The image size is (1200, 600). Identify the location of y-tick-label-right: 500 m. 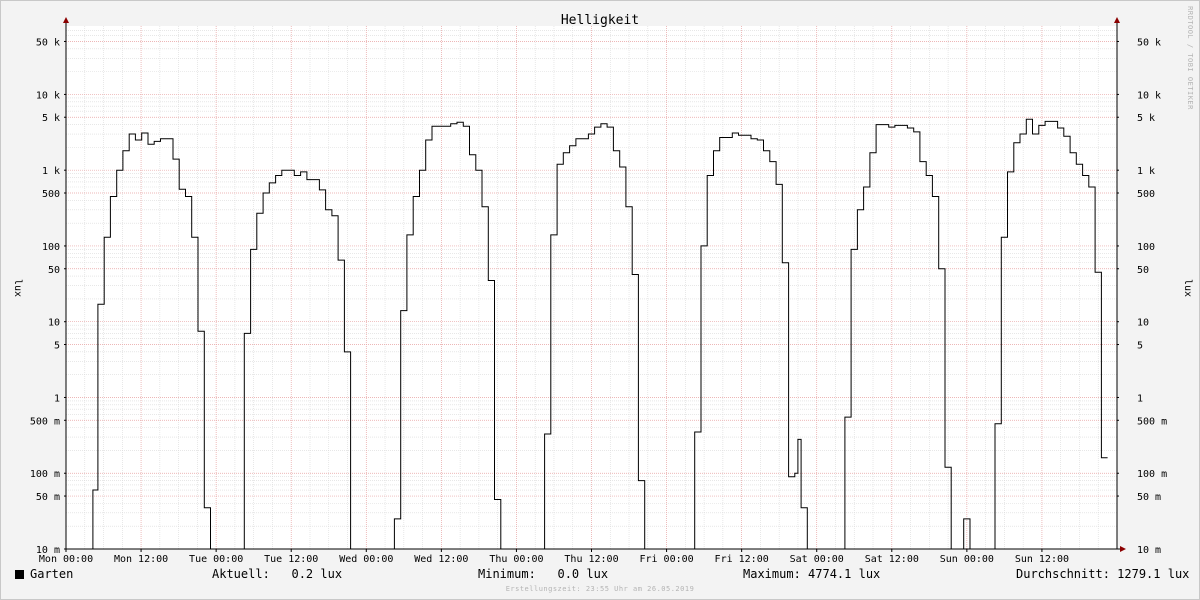
(1152, 421).